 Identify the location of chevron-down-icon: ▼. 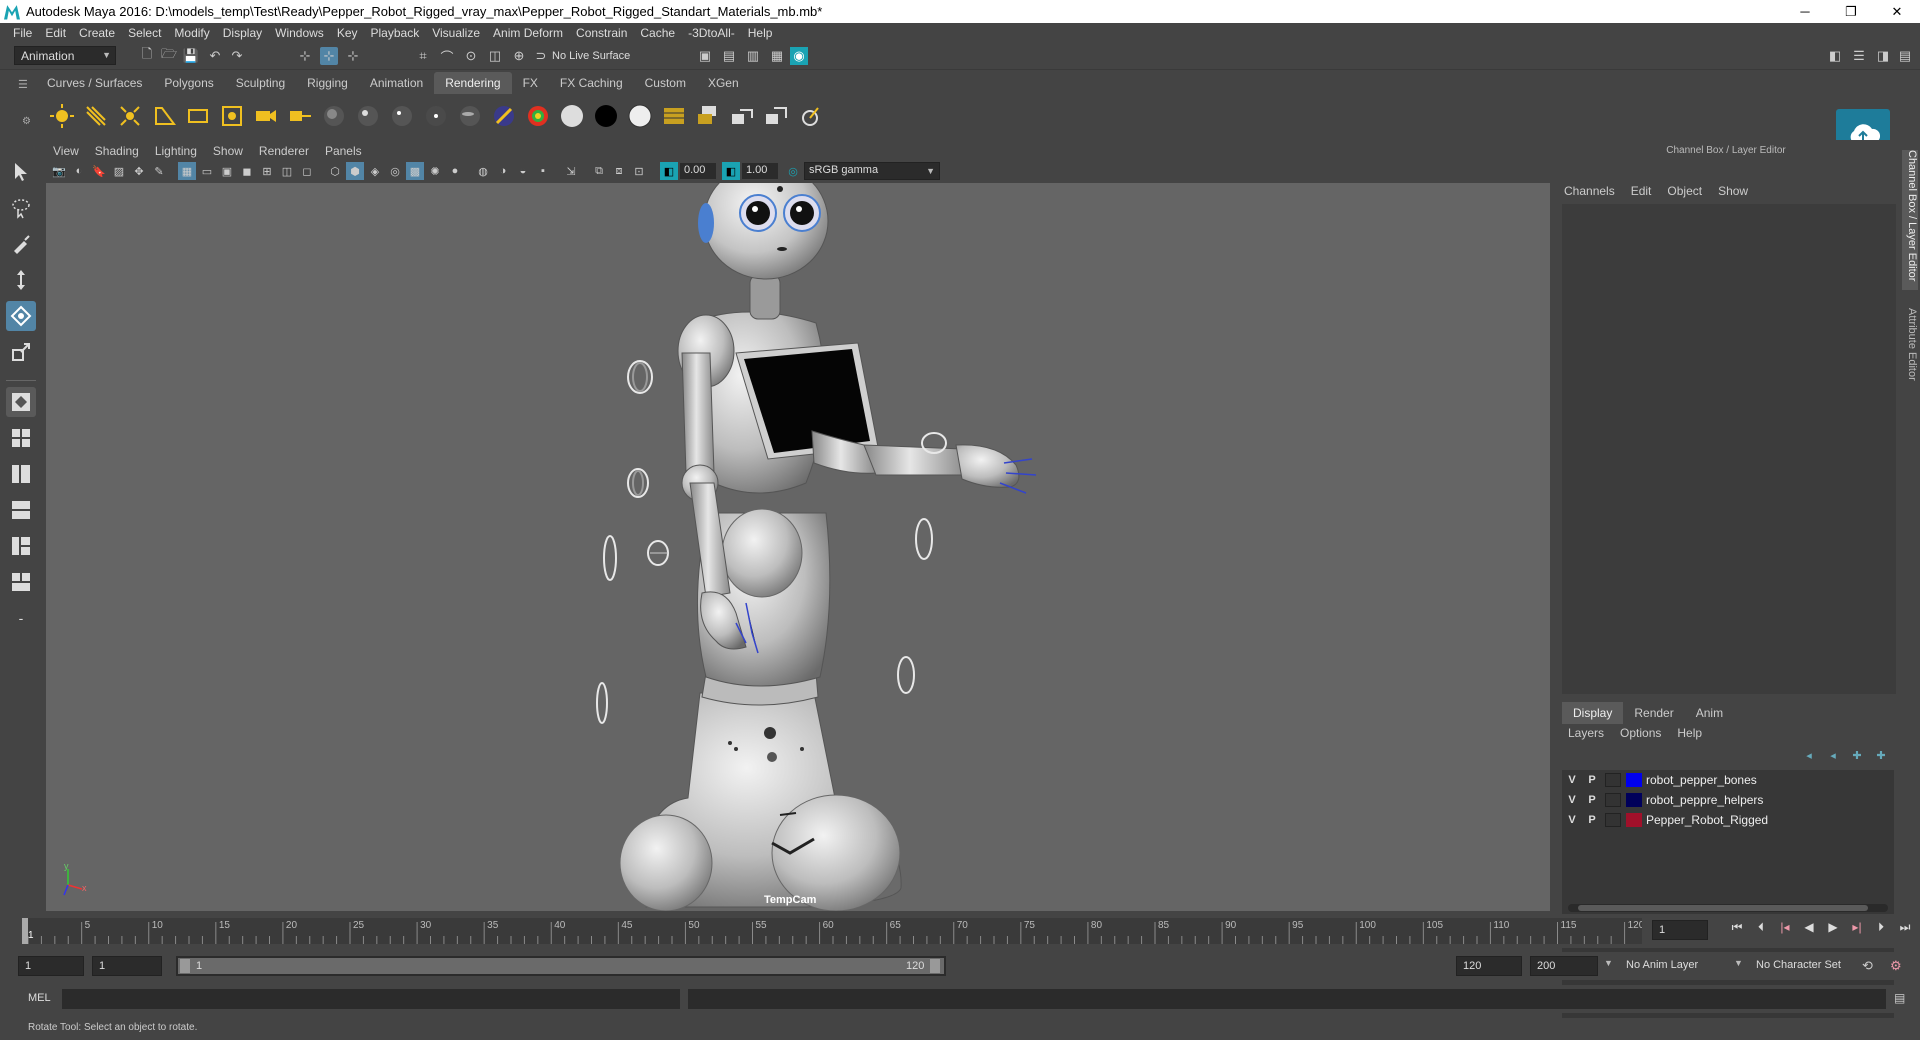
(1608, 963).